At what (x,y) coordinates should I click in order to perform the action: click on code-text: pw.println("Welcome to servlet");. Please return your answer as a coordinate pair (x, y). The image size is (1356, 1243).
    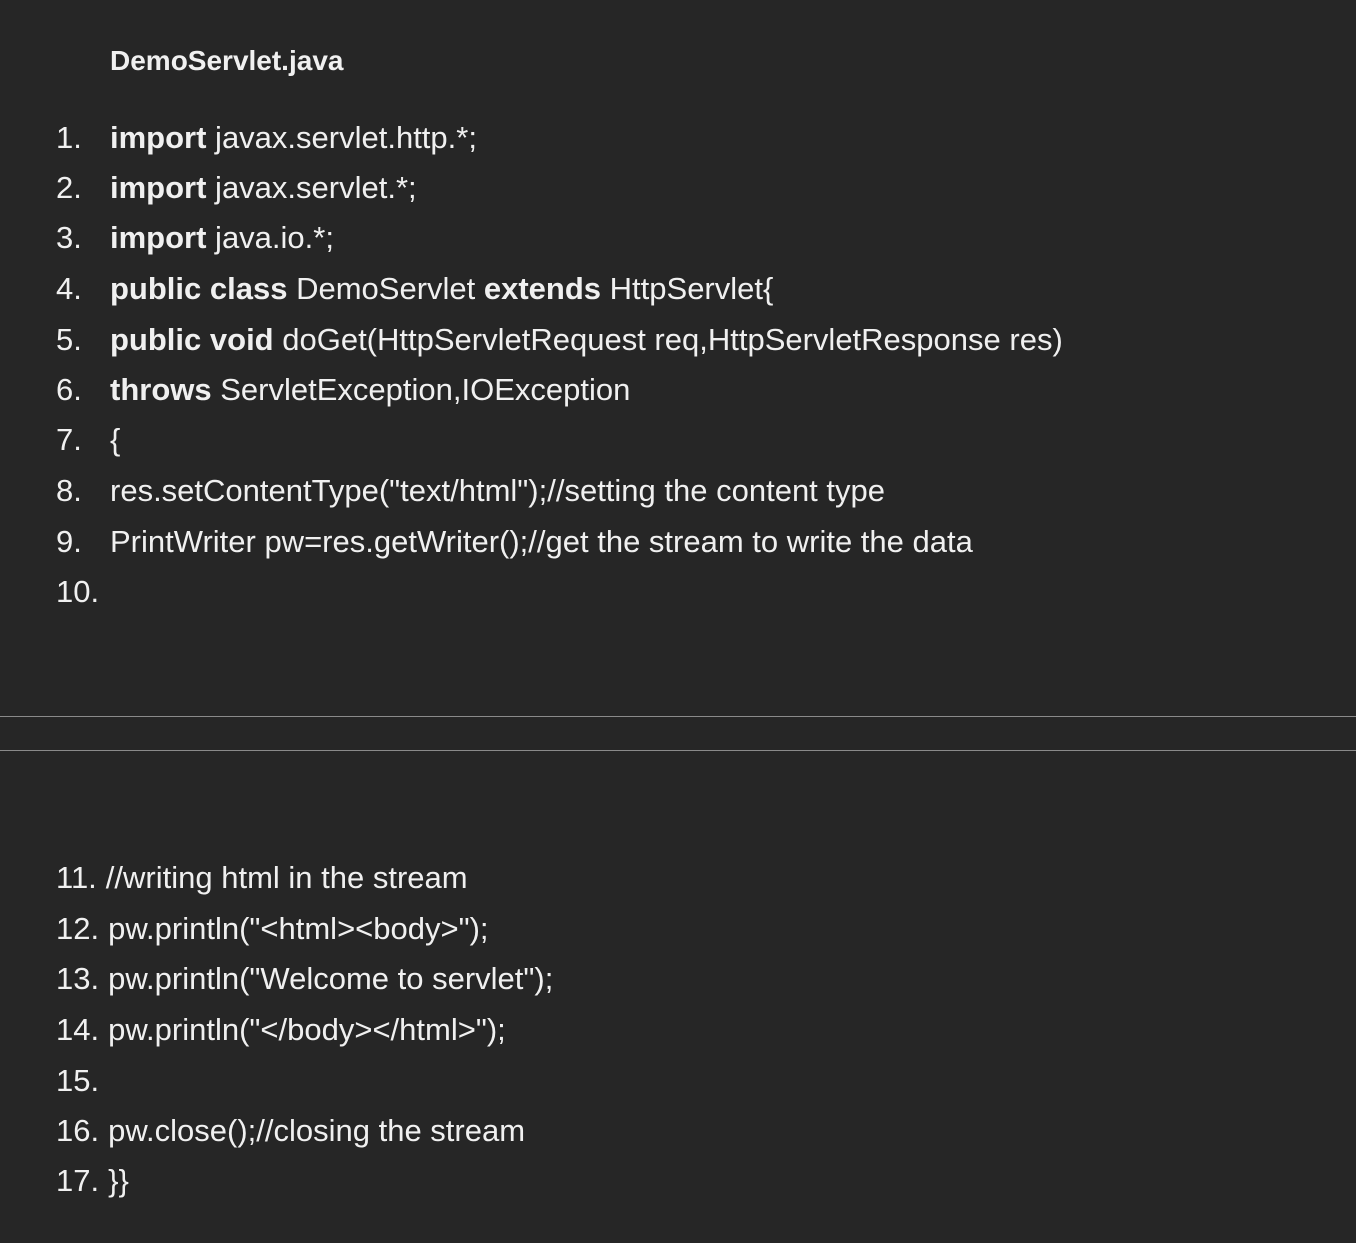
    Looking at the image, I should click on (331, 978).